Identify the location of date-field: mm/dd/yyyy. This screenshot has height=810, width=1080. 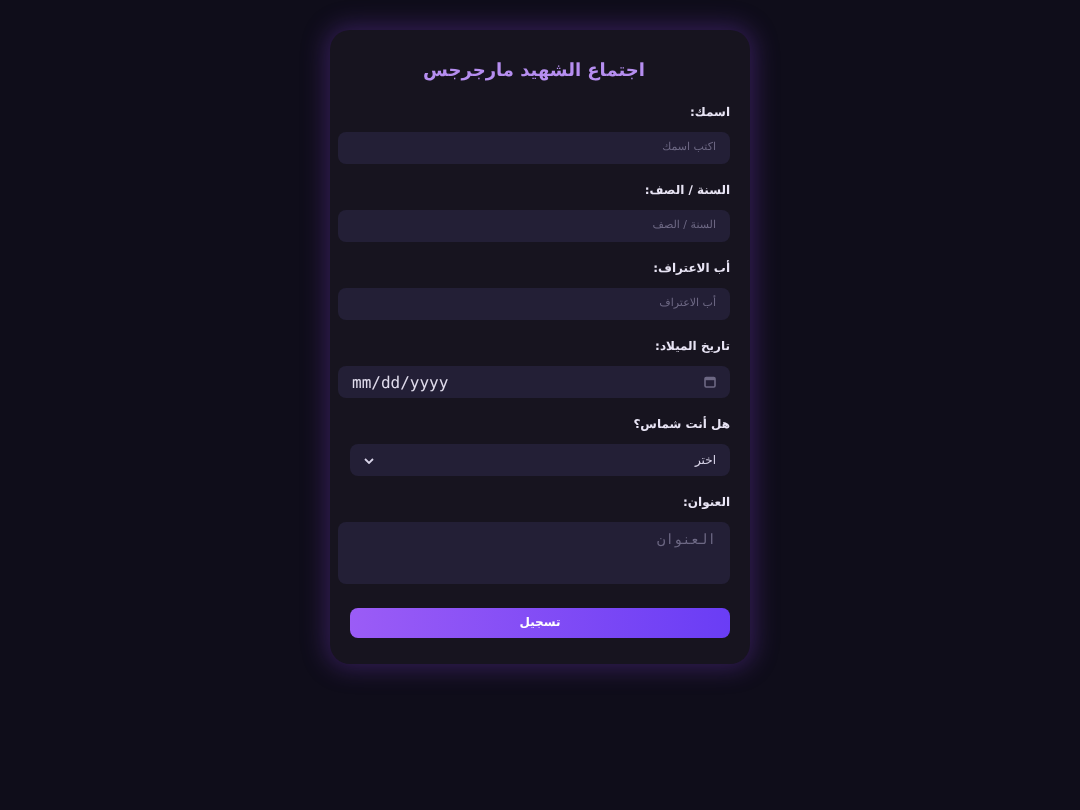
(534, 382).